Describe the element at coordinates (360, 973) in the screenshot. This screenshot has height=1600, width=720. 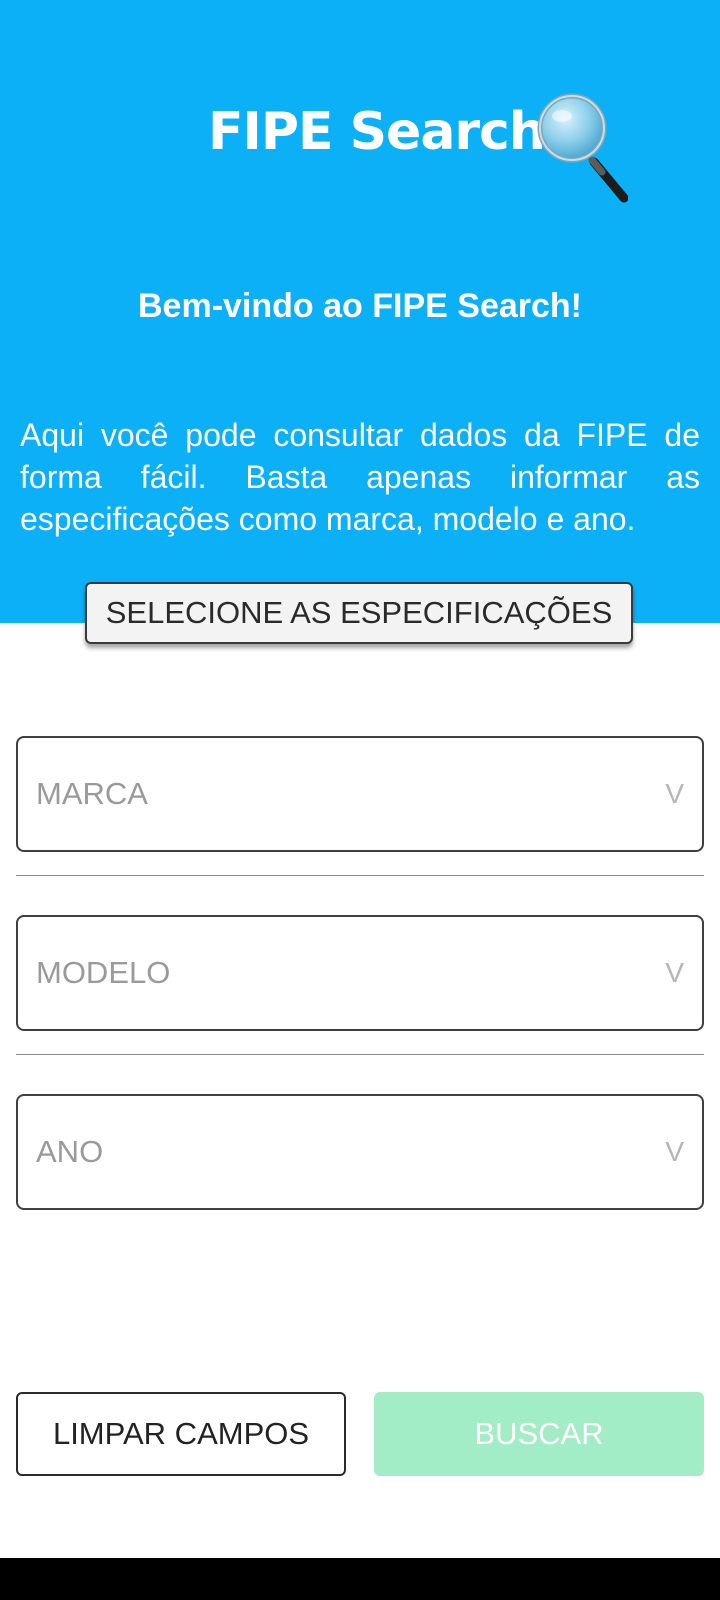
I see `model-select: MODELO V` at that location.